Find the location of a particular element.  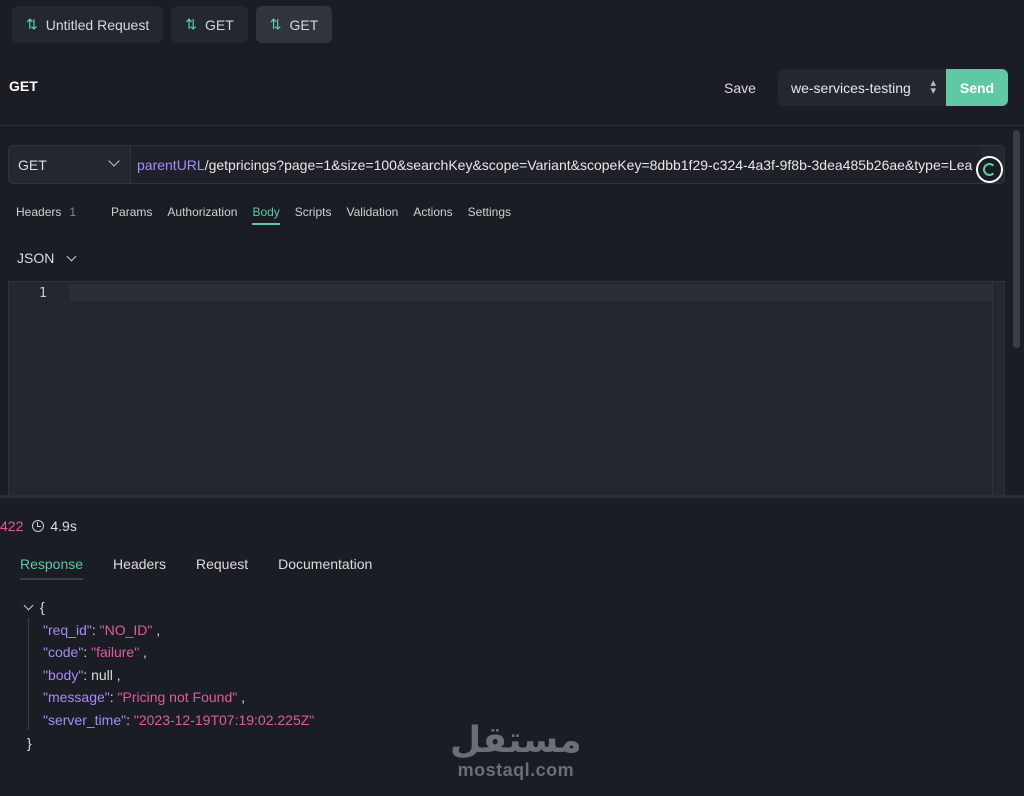

json-key: "server_time" is located at coordinates (85, 719).